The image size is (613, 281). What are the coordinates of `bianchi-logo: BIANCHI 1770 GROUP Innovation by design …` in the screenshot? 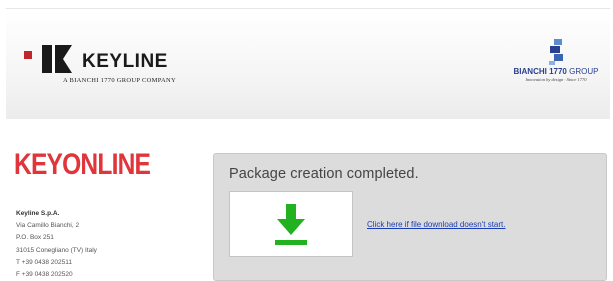 It's located at (556, 69).